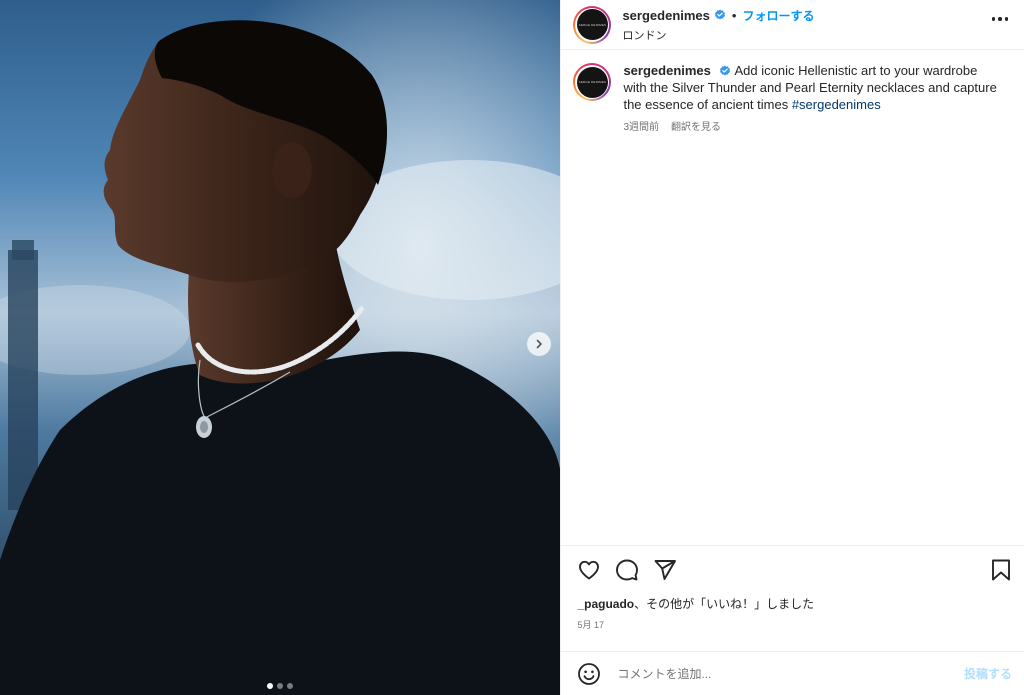 The image size is (1024, 695). What do you see at coordinates (778, 15) in the screenshot?
I see `follow-button: フォローする` at bounding box center [778, 15].